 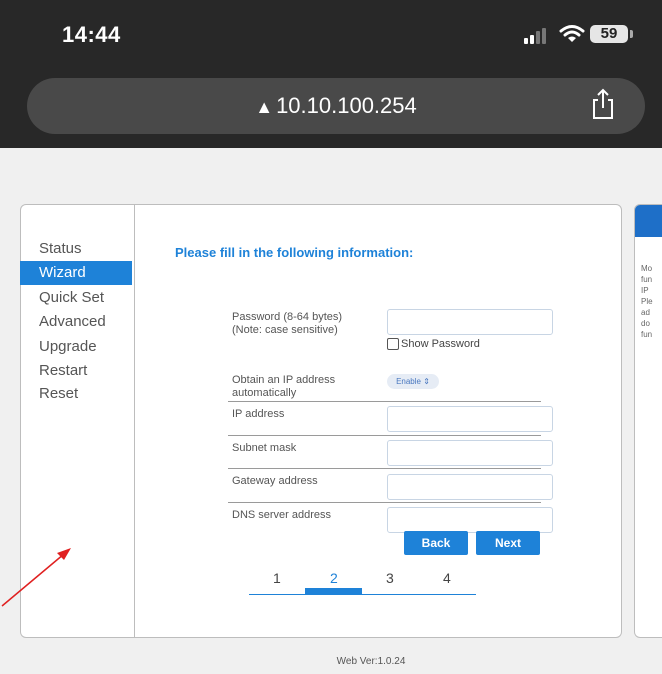 What do you see at coordinates (76, 298) in the screenshot?
I see `sidebar-item-quick-set: Quick Set` at bounding box center [76, 298].